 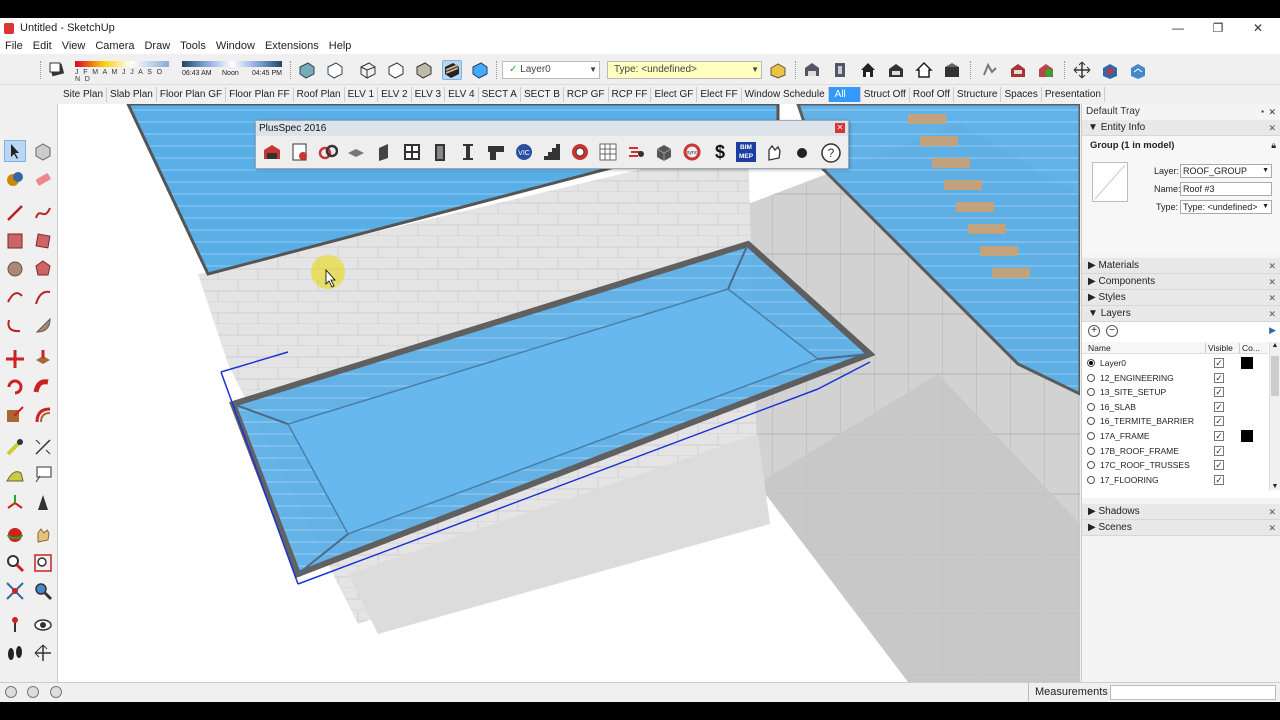 What do you see at coordinates (43, 213) in the screenshot?
I see `freehand-tool-icon` at bounding box center [43, 213].